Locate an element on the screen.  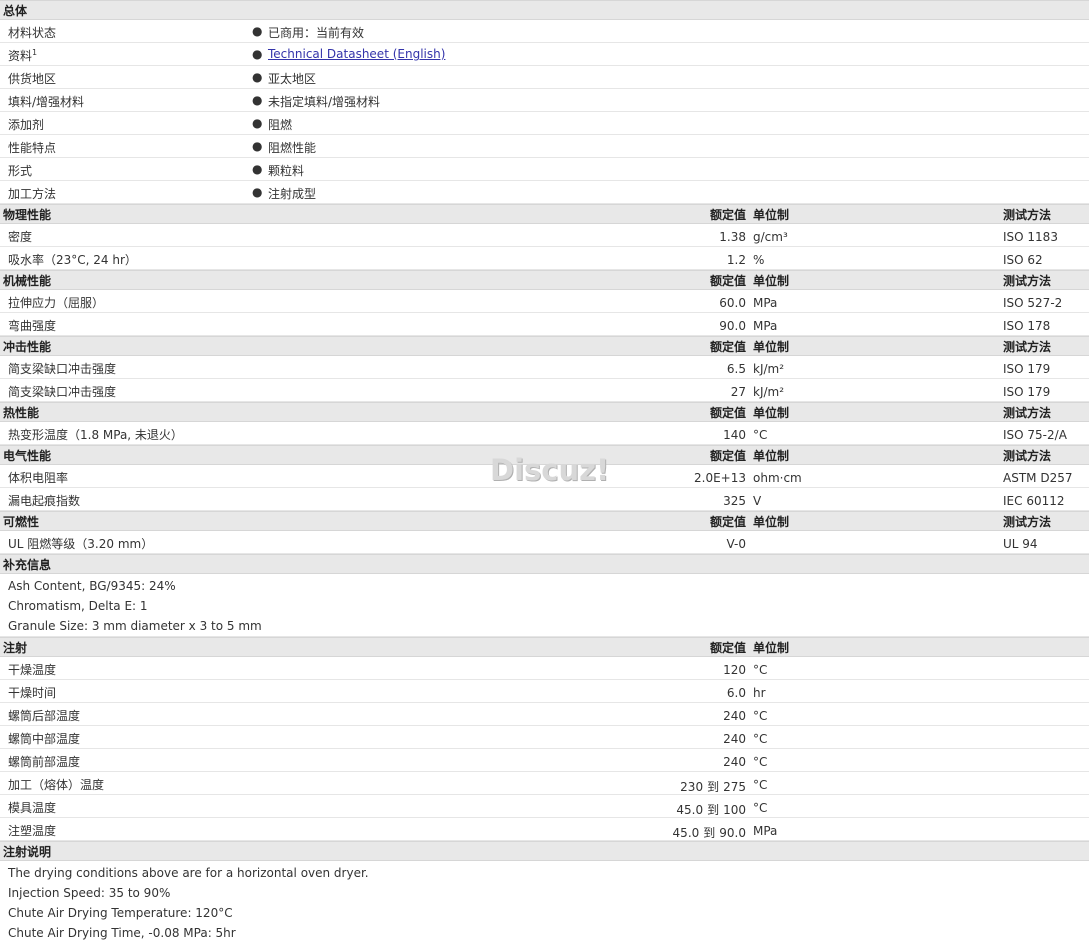
table-row: 干燥温度 120 °C is located at coordinates (544, 668).